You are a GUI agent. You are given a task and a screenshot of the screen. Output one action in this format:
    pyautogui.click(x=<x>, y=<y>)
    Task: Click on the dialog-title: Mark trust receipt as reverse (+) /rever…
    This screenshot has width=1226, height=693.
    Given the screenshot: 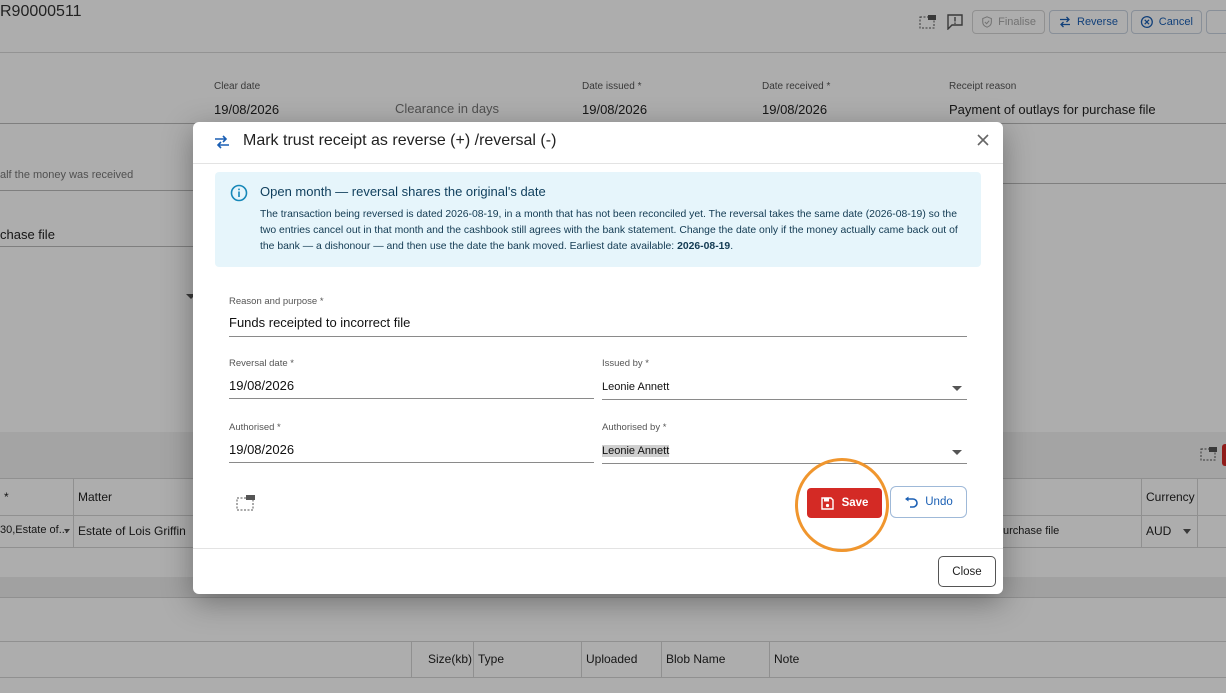 What is the action you would take?
    pyautogui.click(x=400, y=140)
    